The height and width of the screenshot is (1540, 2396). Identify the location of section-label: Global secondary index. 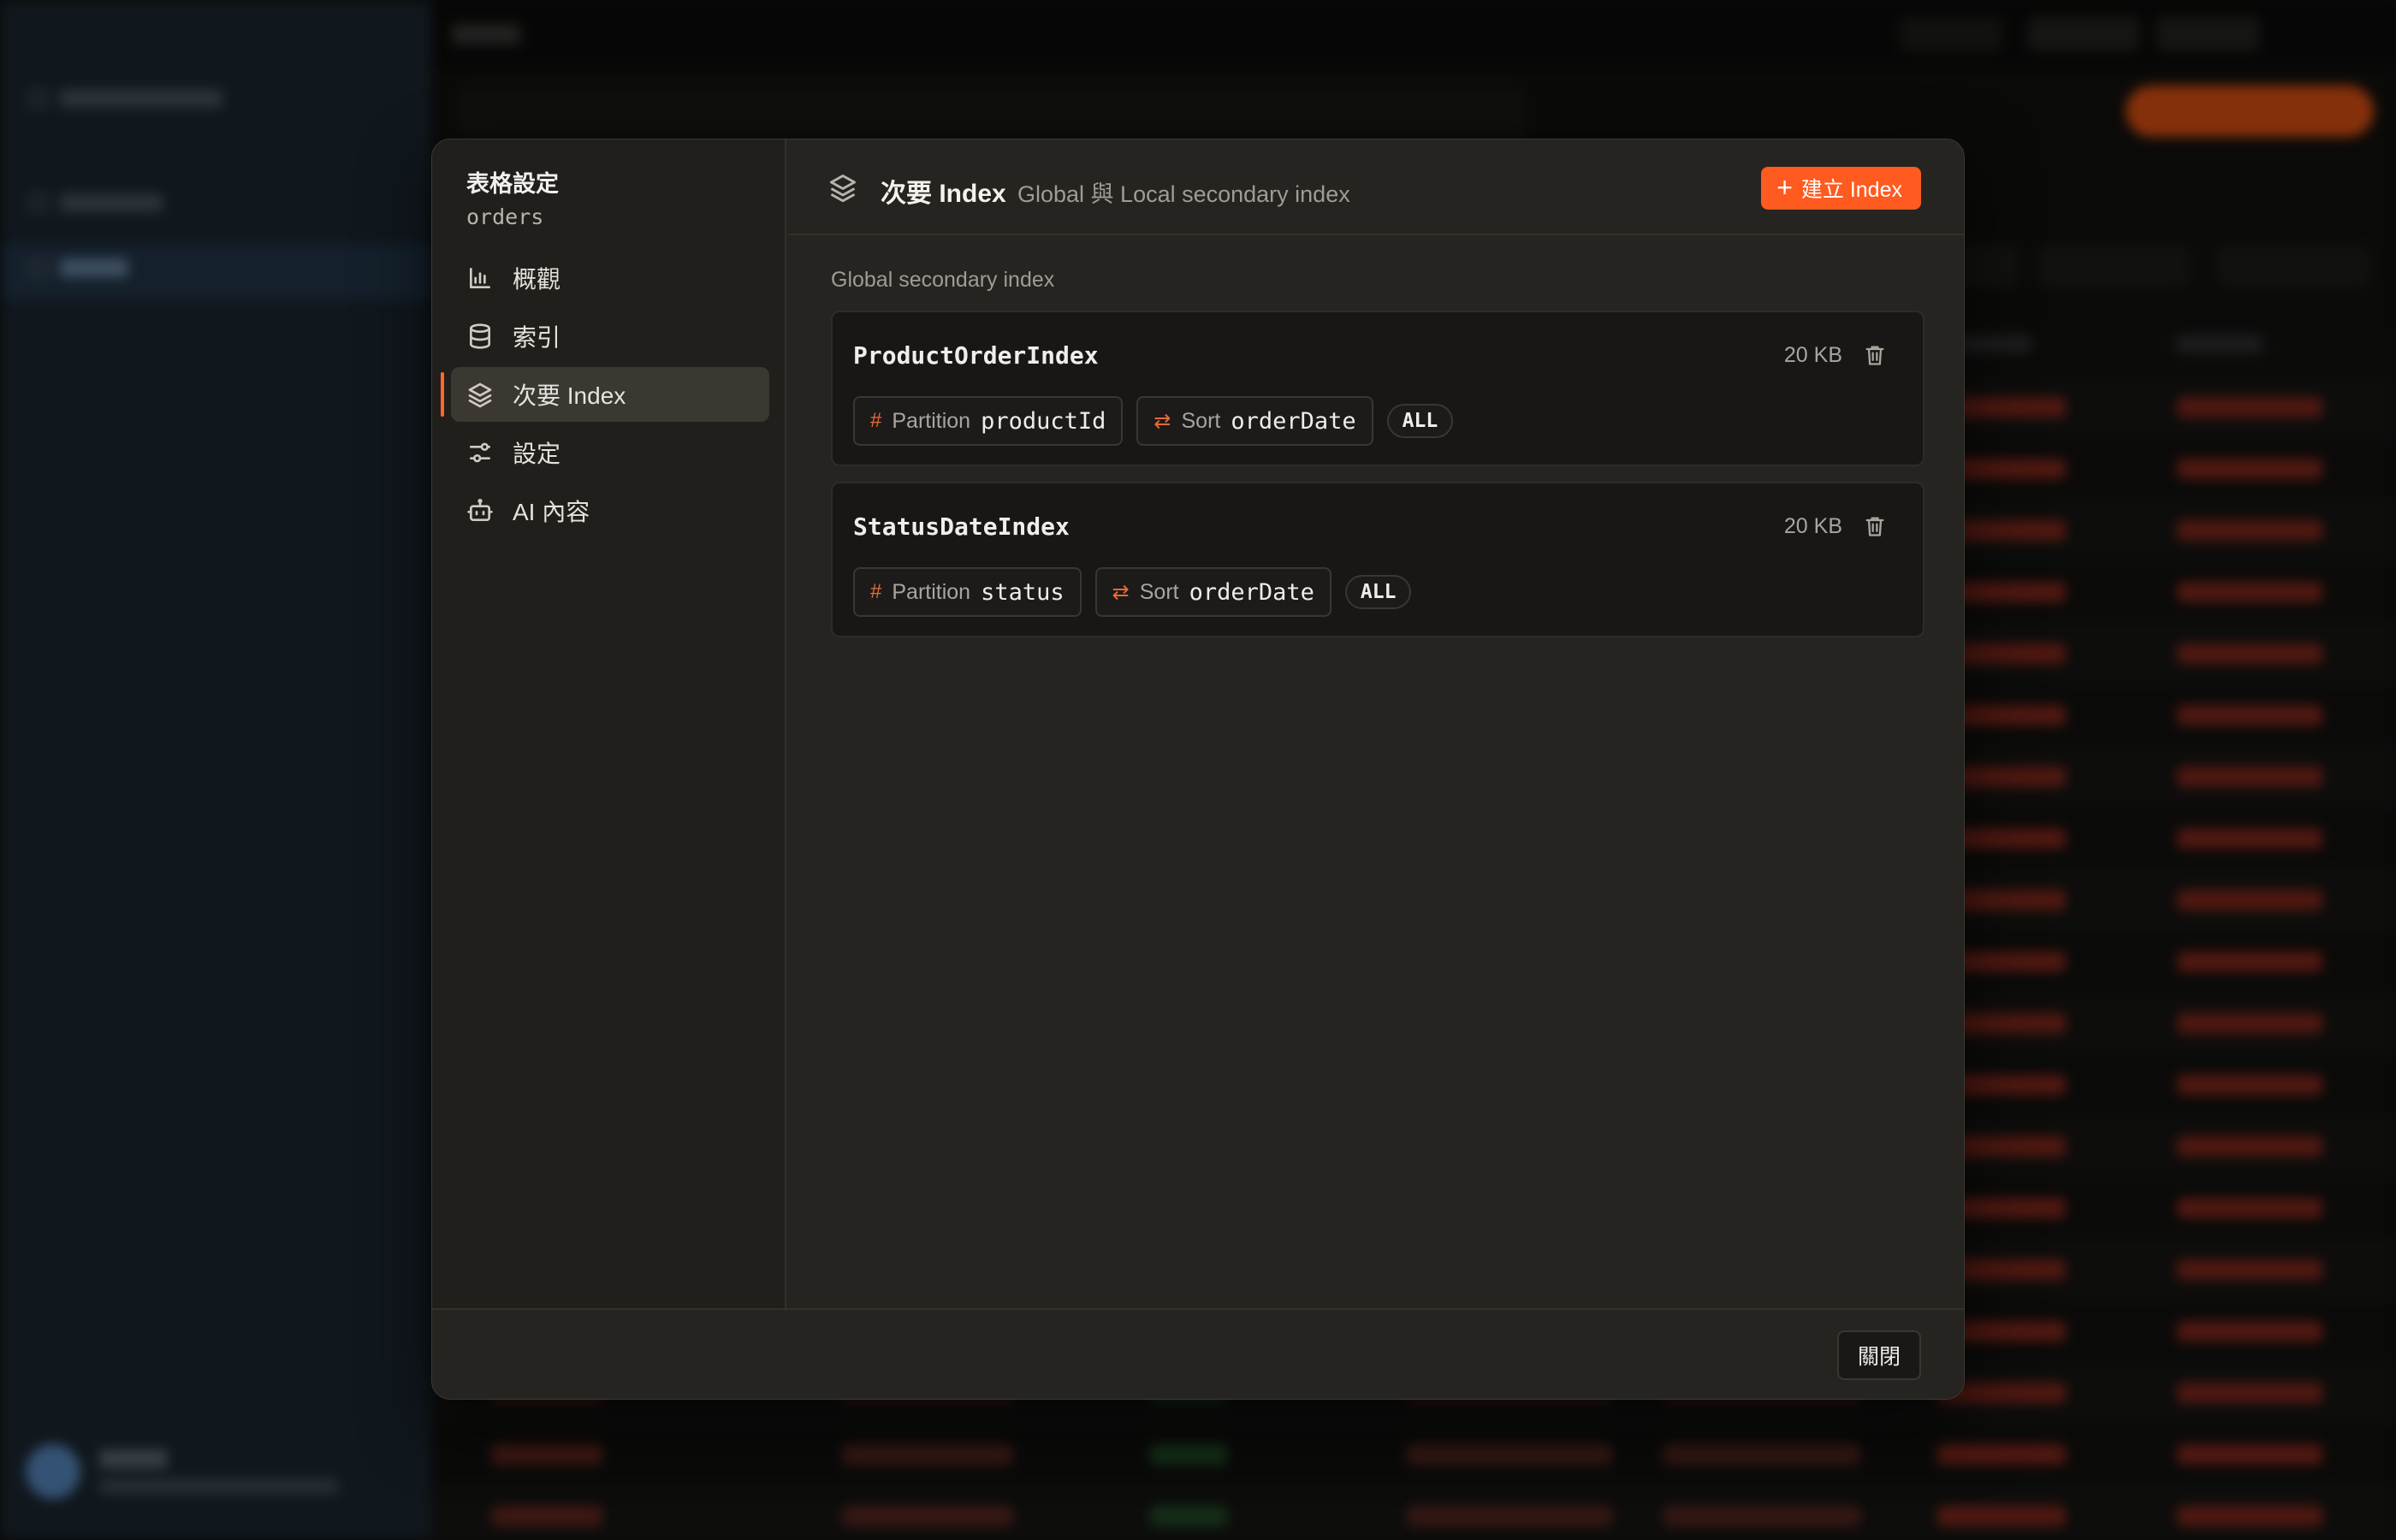
(943, 280).